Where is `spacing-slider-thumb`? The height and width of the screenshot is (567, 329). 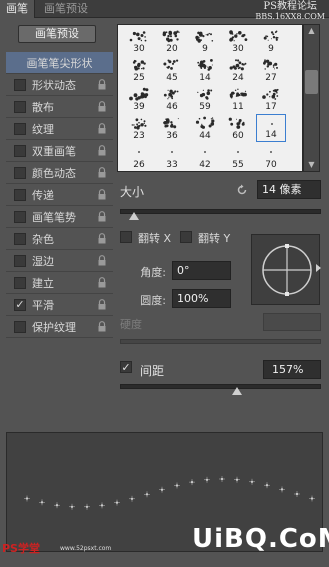
spacing-slider-thumb is located at coordinates (236, 391).